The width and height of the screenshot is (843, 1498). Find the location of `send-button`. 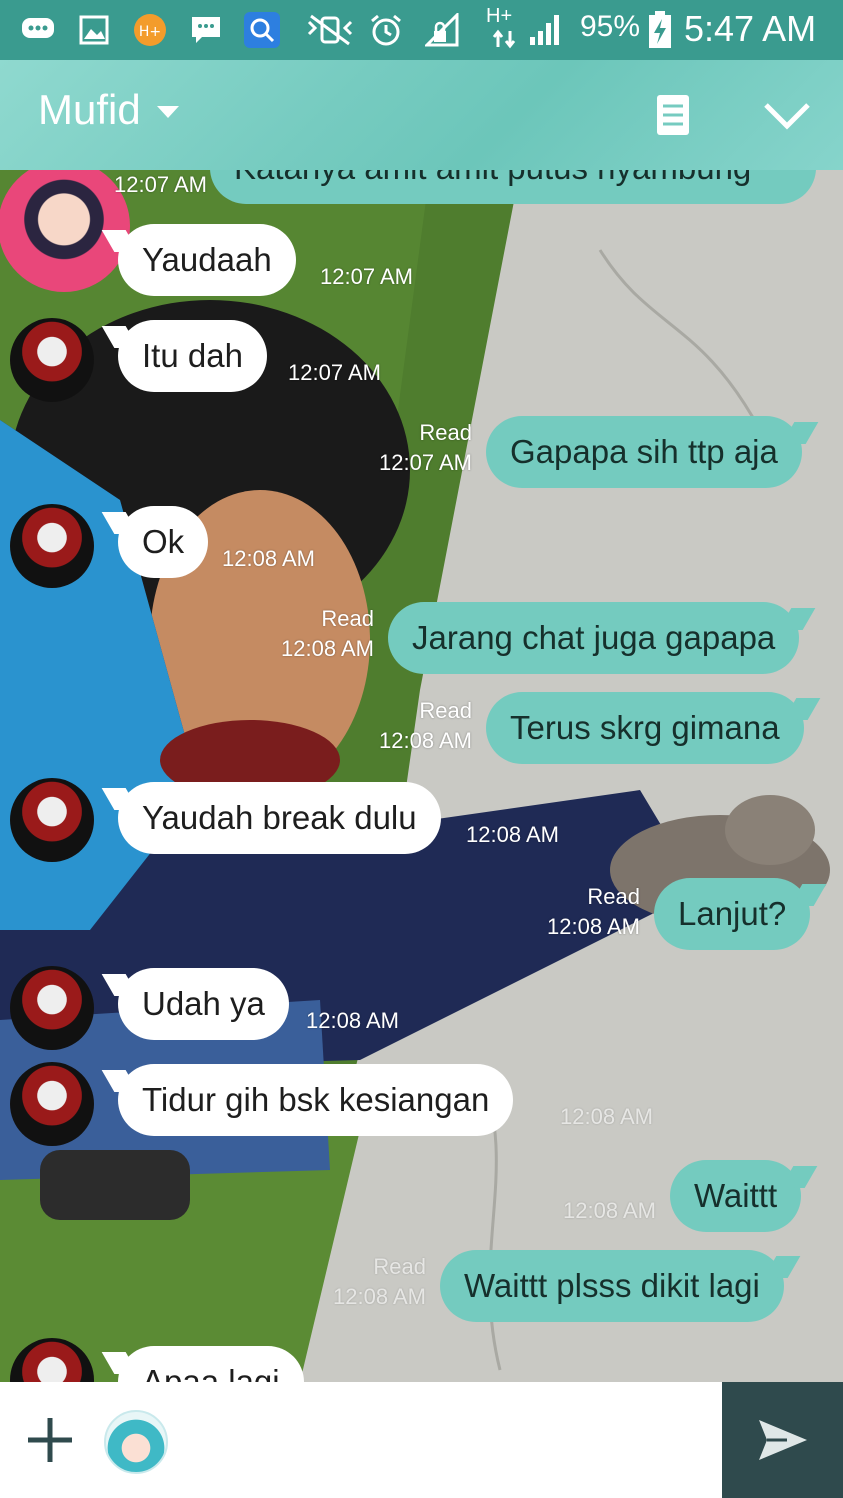

send-button is located at coordinates (782, 1440).